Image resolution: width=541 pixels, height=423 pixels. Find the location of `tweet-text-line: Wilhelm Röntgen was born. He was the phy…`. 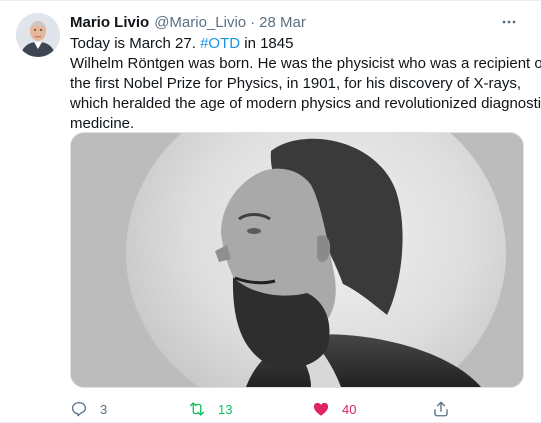

tweet-text-line: Wilhelm Röntgen was born. He was the phy… is located at coordinates (305, 63).